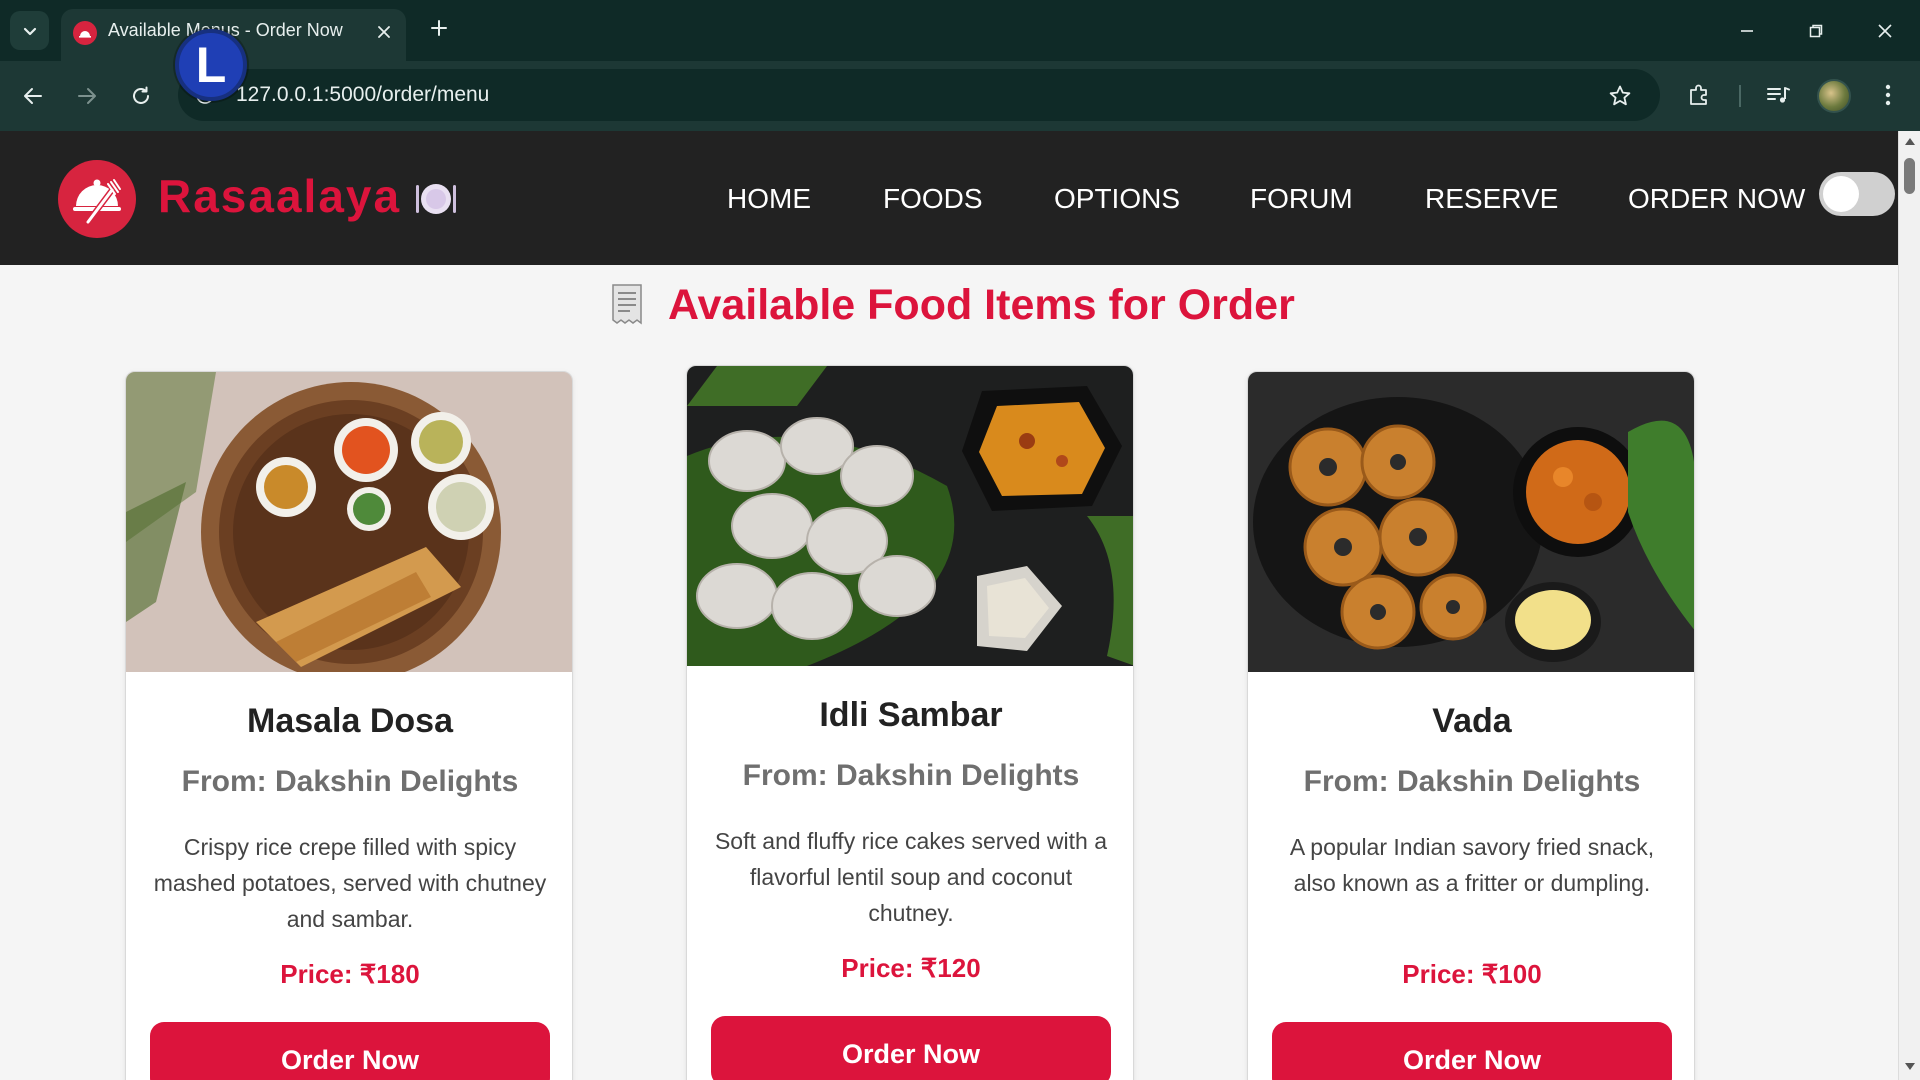  Describe the element at coordinates (1471, 522) in the screenshot. I see `food-image-vada` at that location.